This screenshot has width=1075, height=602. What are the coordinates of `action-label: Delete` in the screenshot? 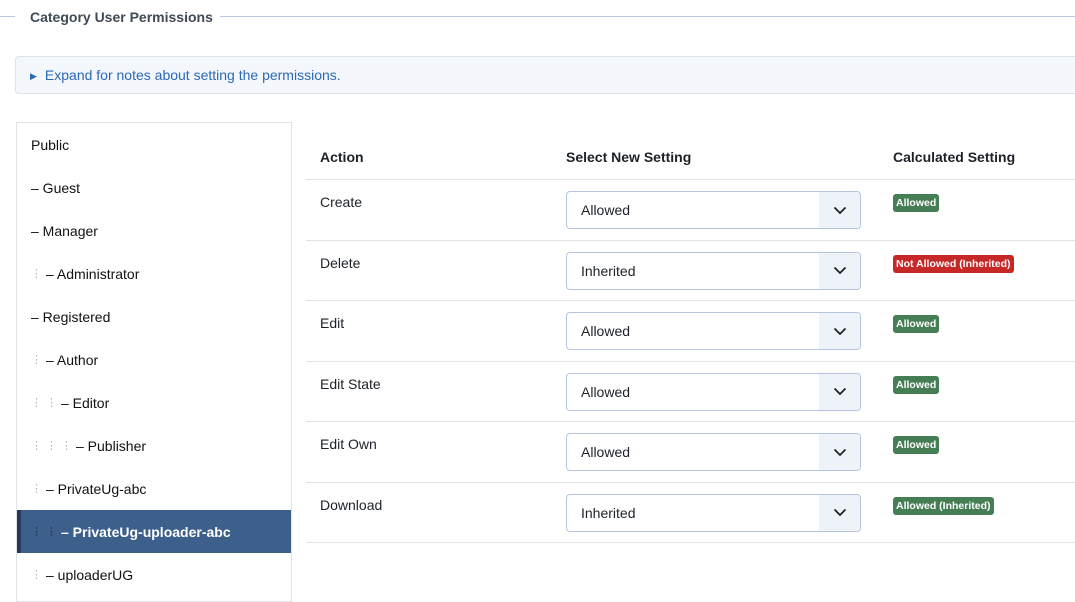 It's located at (340, 262).